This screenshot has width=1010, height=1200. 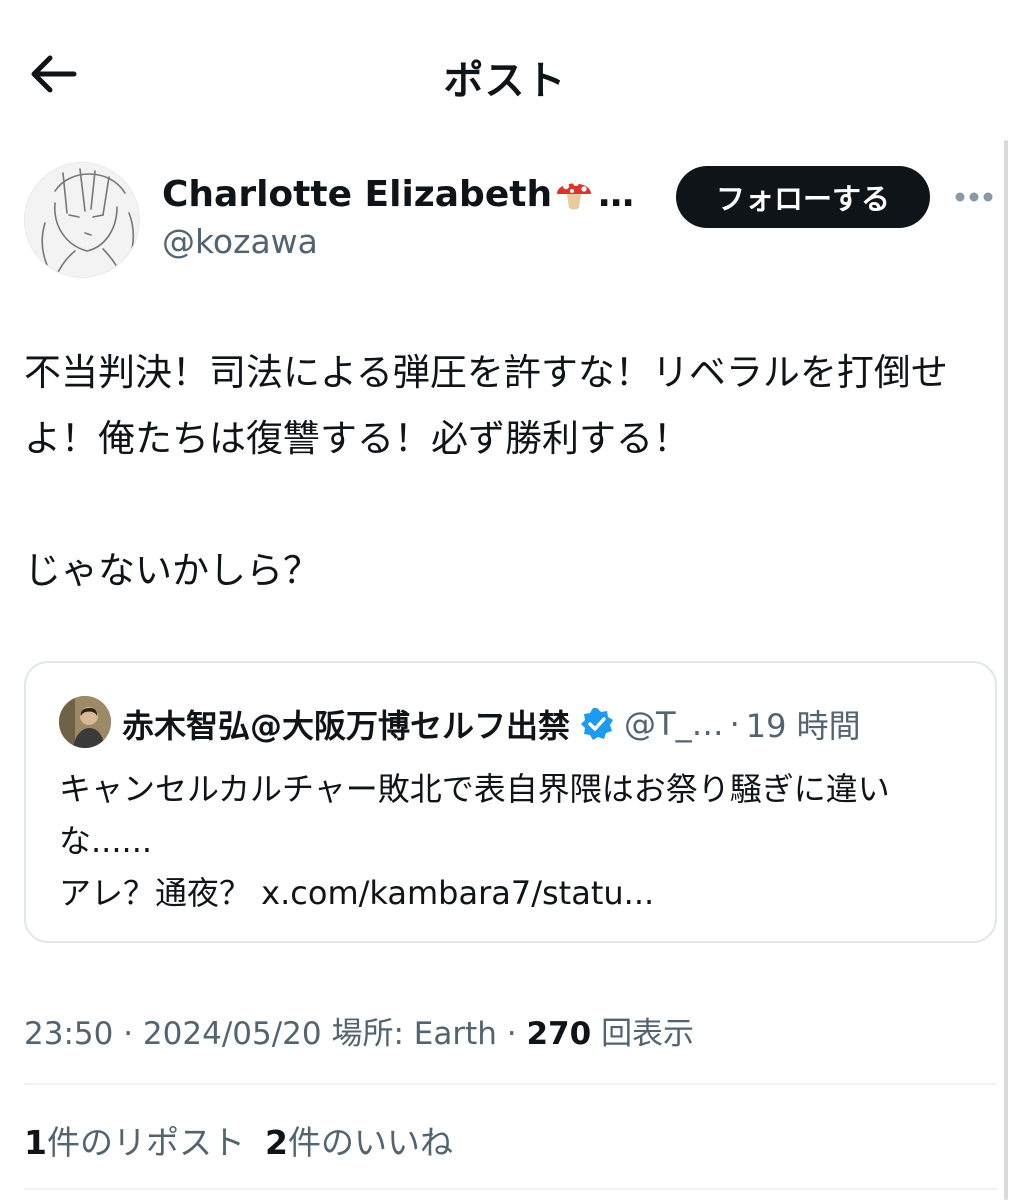 What do you see at coordinates (276, 1142) in the screenshot?
I see `likes-count: 2` at bounding box center [276, 1142].